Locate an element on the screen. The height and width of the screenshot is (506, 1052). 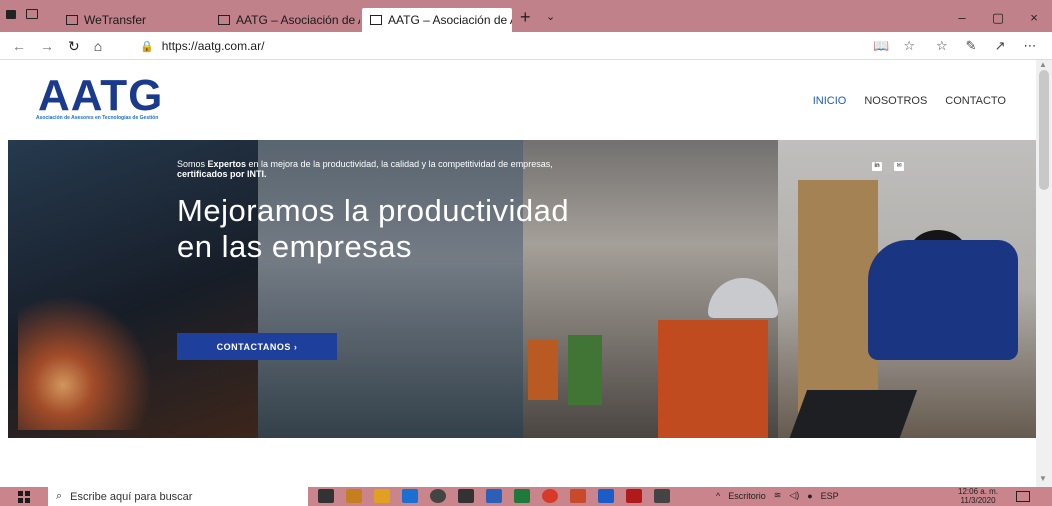
url-text: https://aatg.com.ar/ is located at coordinates (213, 46).